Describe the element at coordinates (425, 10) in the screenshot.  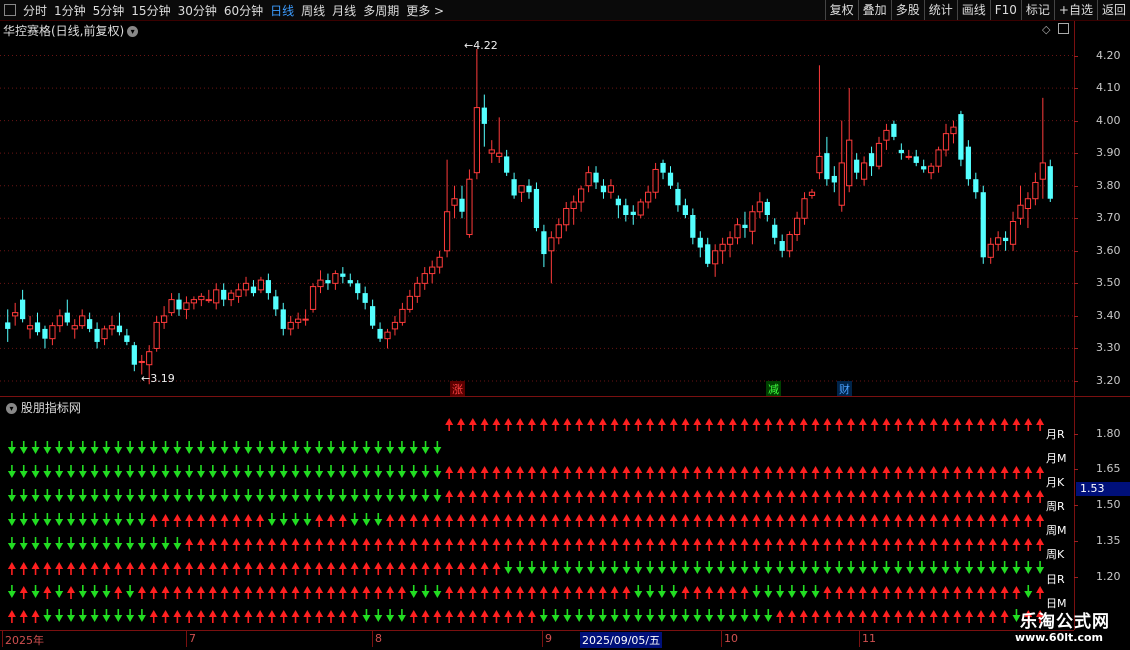
I see `period-tab-10: 更多 >` at that location.